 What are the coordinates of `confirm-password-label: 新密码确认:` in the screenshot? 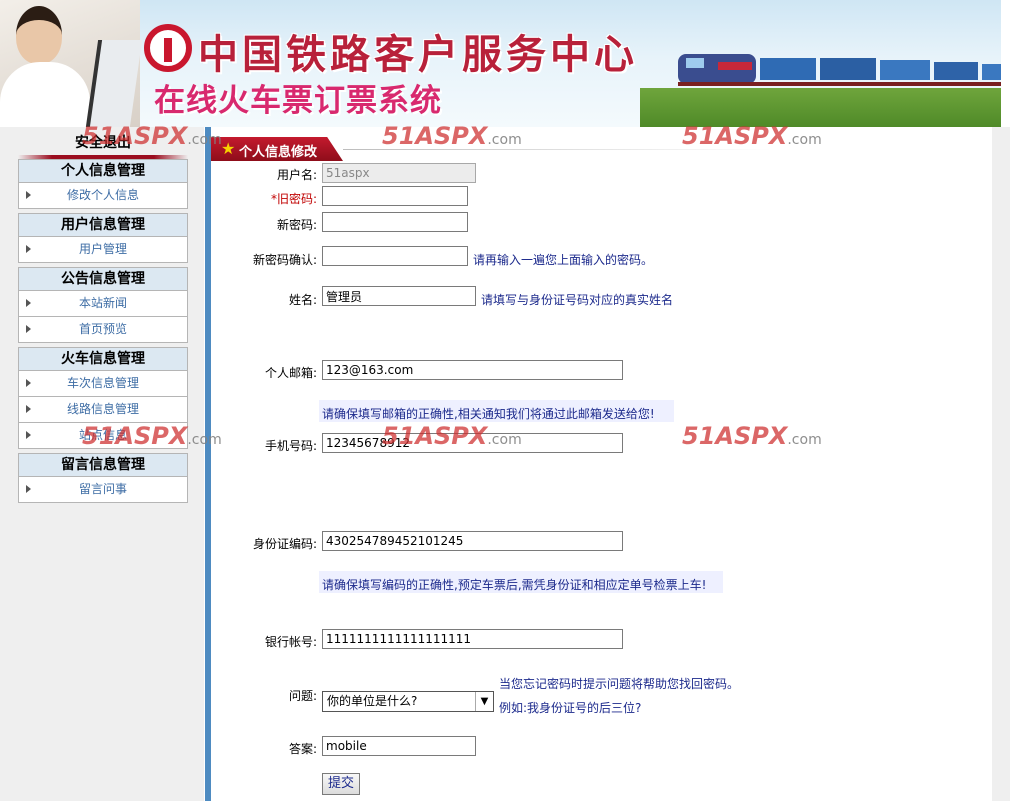 It's located at (284, 260).